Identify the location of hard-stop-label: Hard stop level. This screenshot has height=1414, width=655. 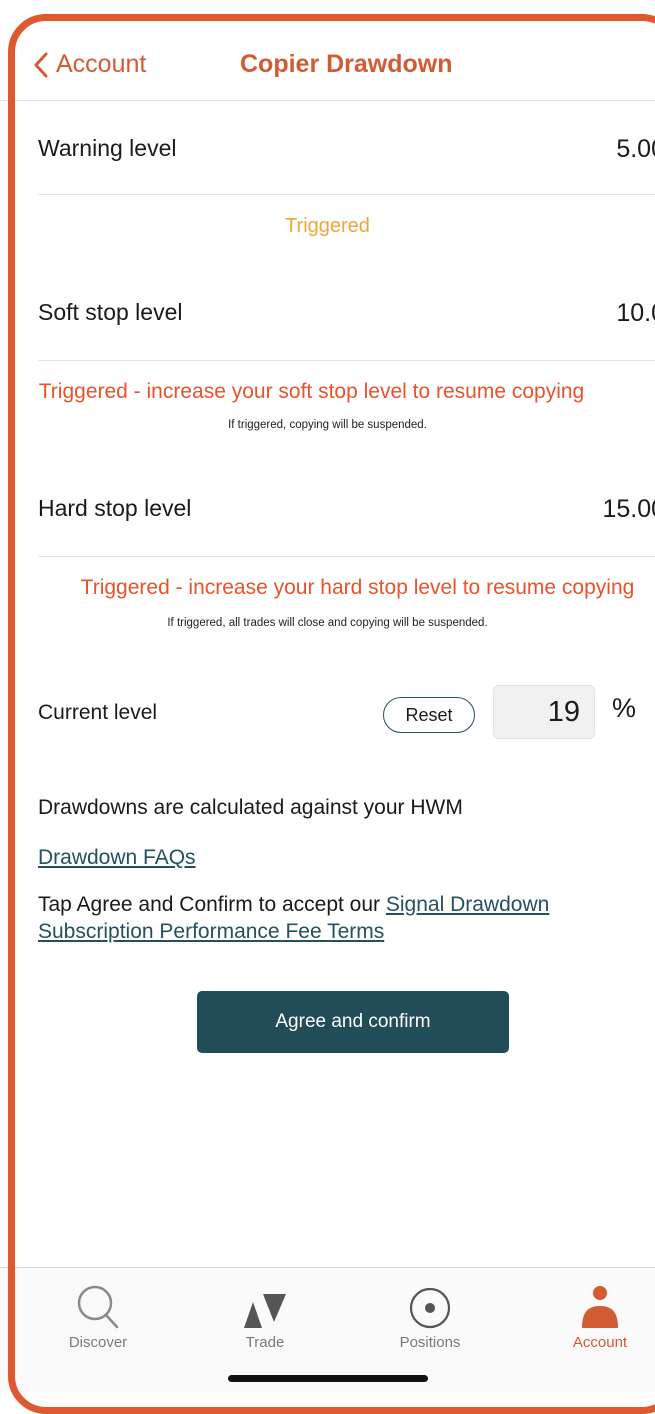
(115, 508).